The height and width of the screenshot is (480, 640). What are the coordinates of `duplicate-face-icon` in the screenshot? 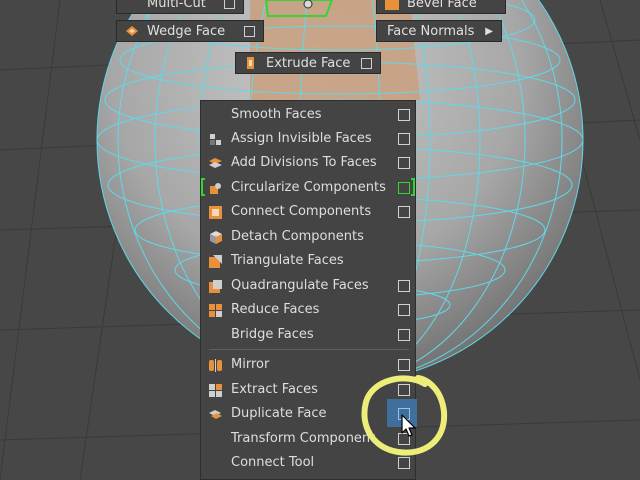 It's located at (215, 414).